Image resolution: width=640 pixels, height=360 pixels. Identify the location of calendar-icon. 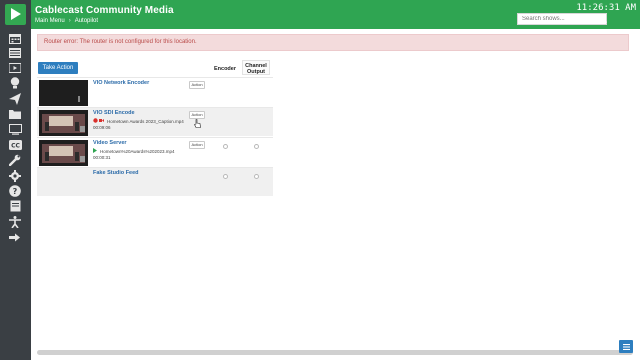
(15, 38).